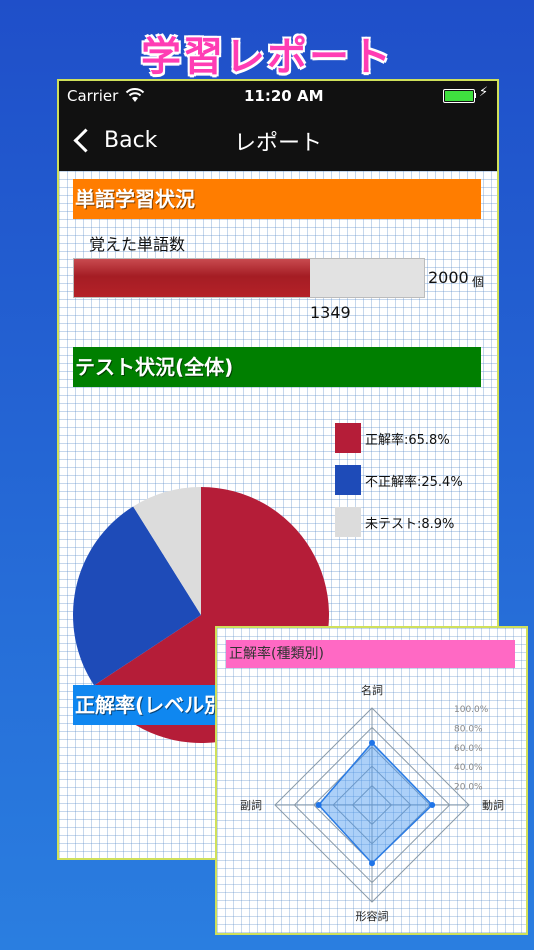 This screenshot has height=950, width=534. I want to click on radar-chart: 20.0% 40.0% 60.0% 80.0% 100.0% 名詞動詞形容詞 副詞, so click(372, 803).